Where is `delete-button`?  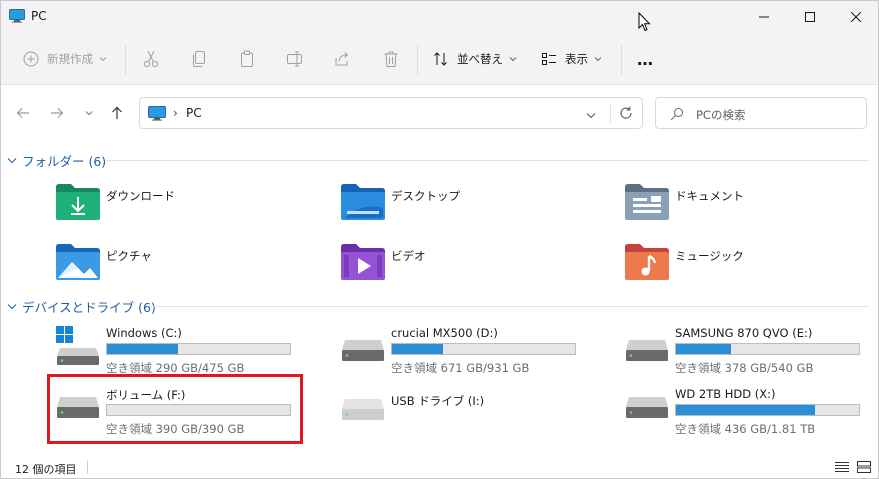 delete-button is located at coordinates (391, 59).